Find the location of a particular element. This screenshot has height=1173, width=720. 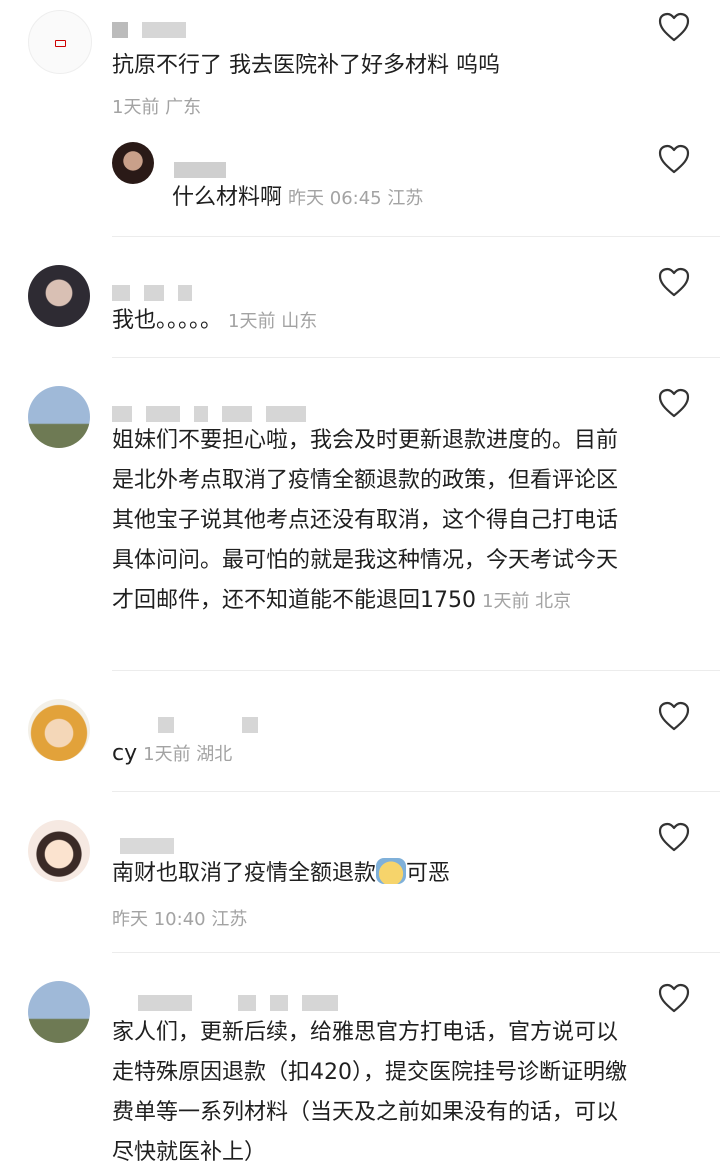

reply-text-content: 什么材料啊 is located at coordinates (227, 197).